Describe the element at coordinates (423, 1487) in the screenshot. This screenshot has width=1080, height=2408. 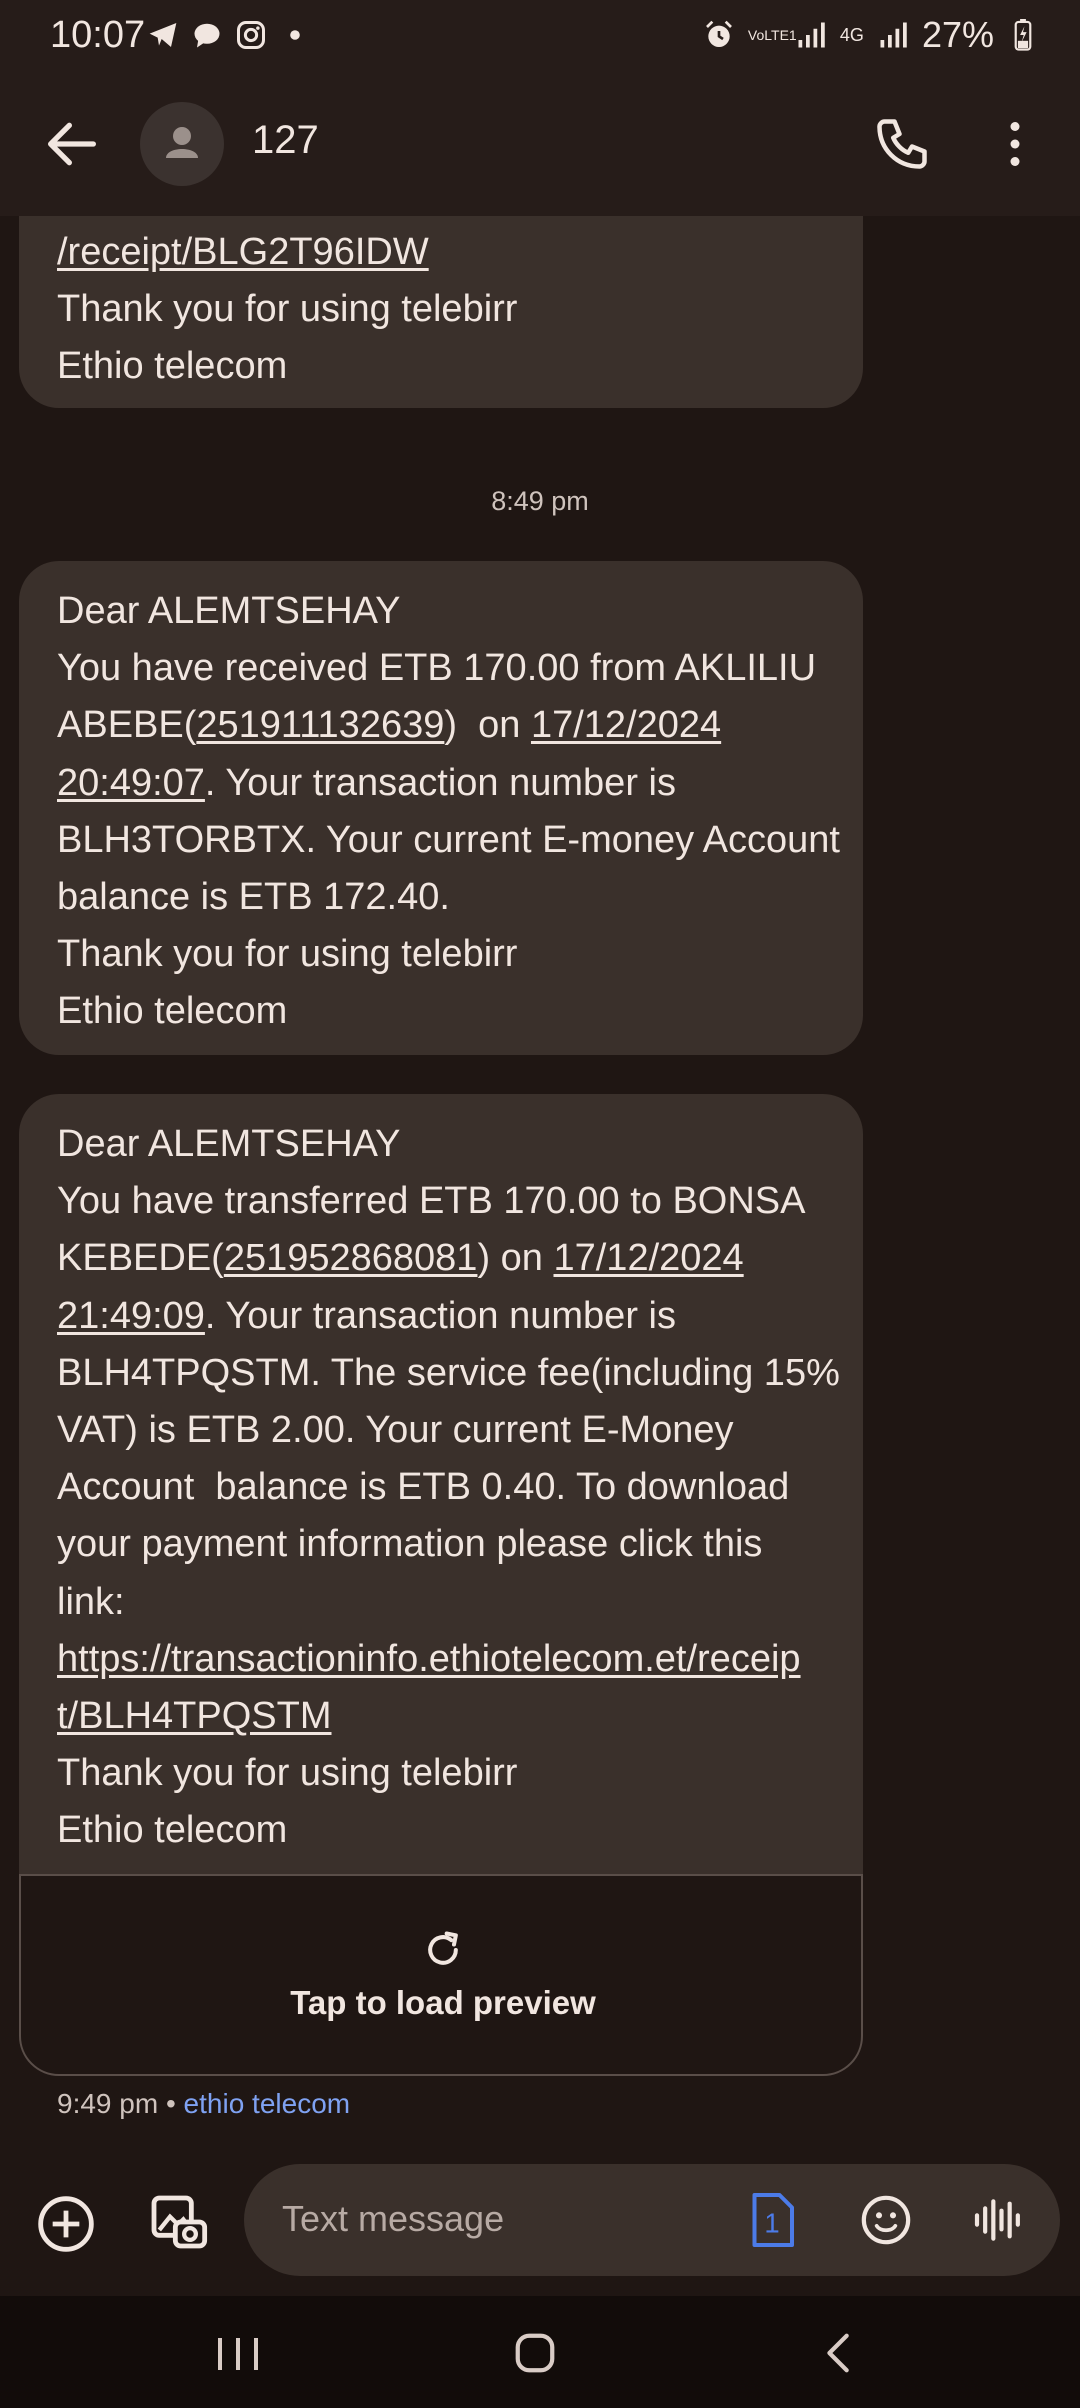
I see `message-line: Account balance is ETB 0.40. To download` at that location.